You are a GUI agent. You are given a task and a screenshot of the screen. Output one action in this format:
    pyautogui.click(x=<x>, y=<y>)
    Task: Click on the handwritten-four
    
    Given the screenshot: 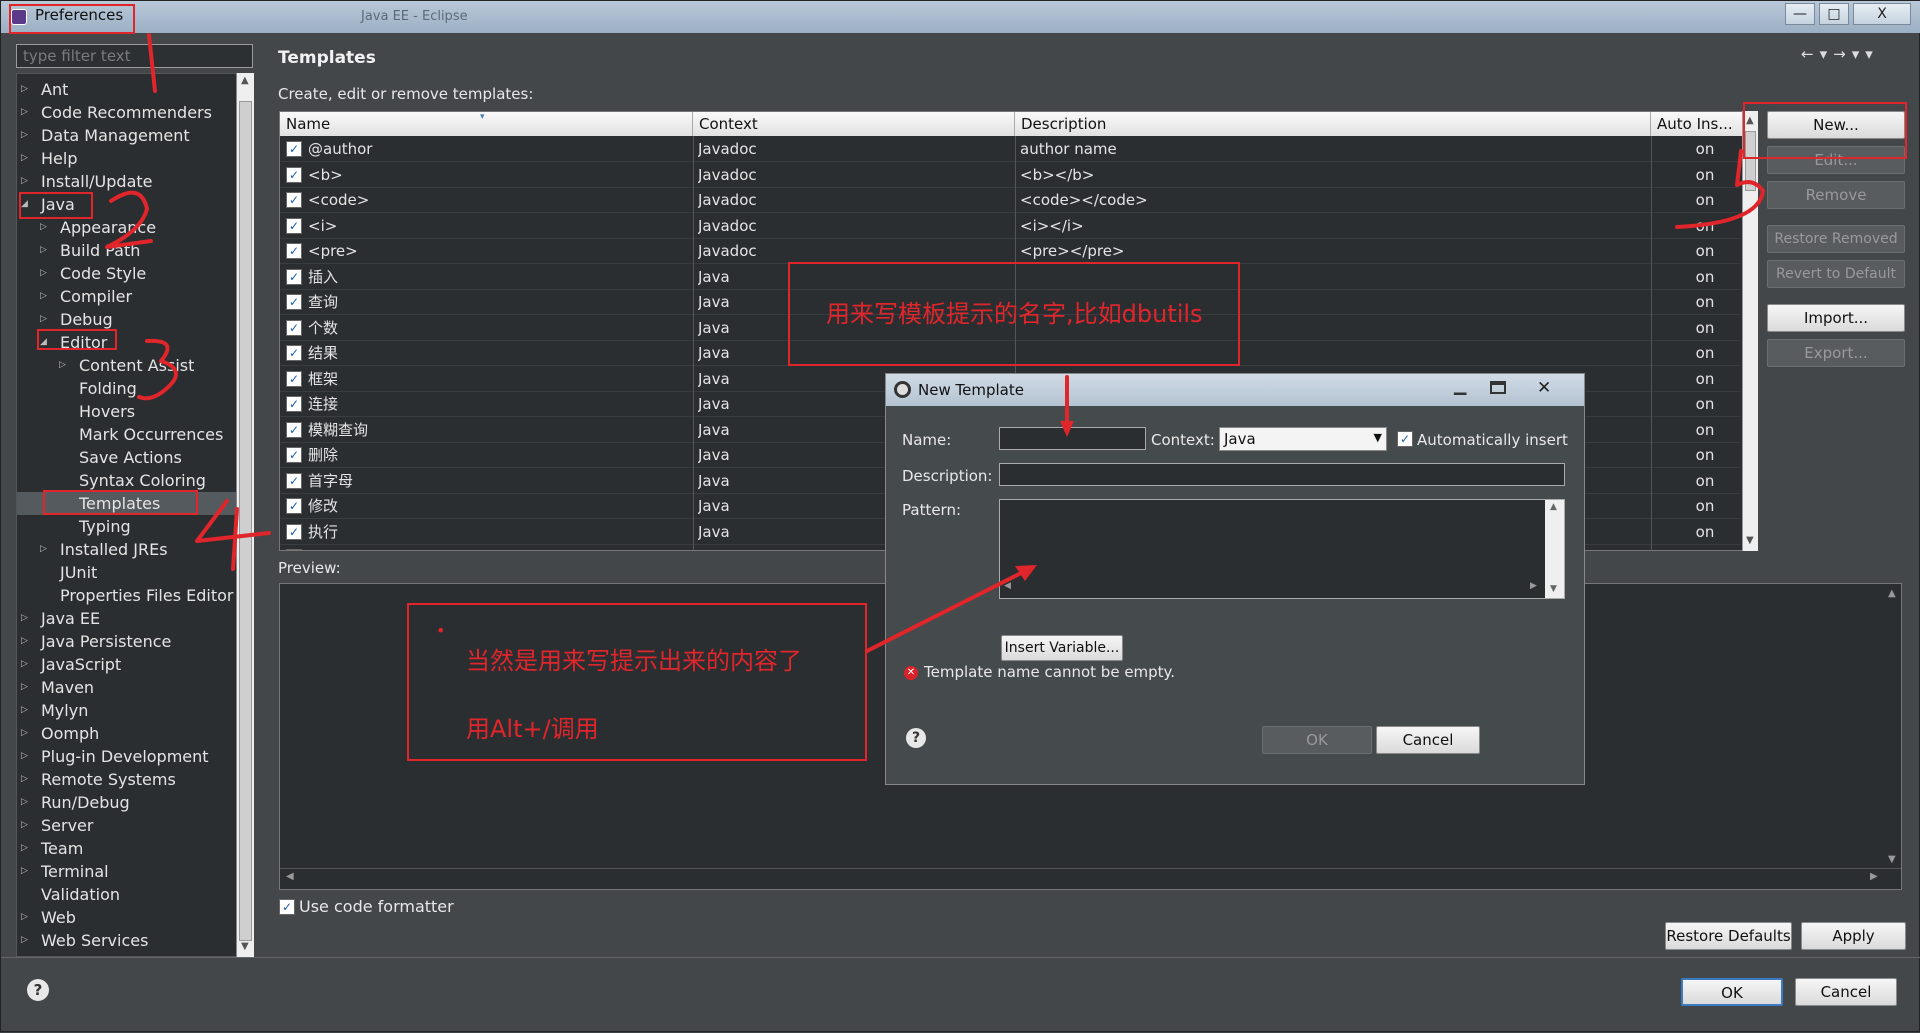 What is the action you would take?
    pyautogui.click(x=233, y=535)
    